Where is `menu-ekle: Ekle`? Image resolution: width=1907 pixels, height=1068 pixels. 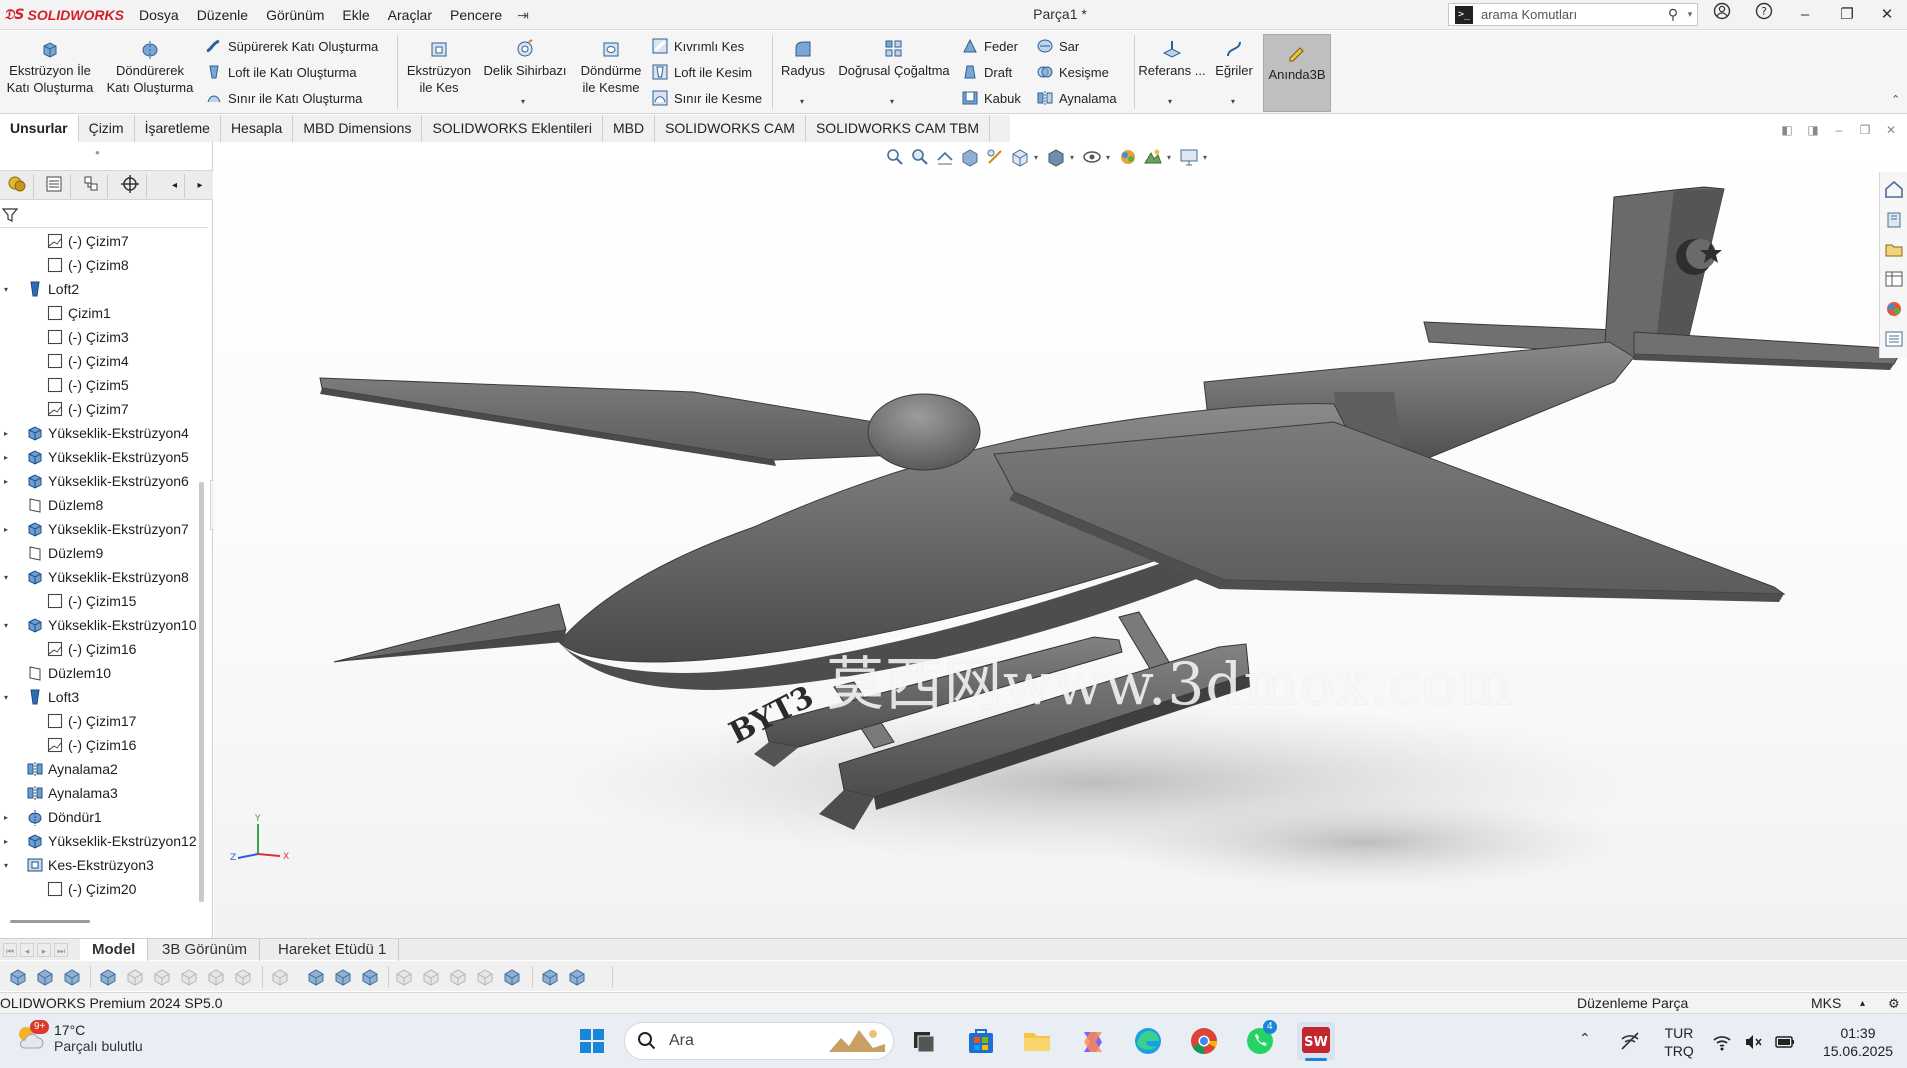 menu-ekle: Ekle is located at coordinates (355, 15).